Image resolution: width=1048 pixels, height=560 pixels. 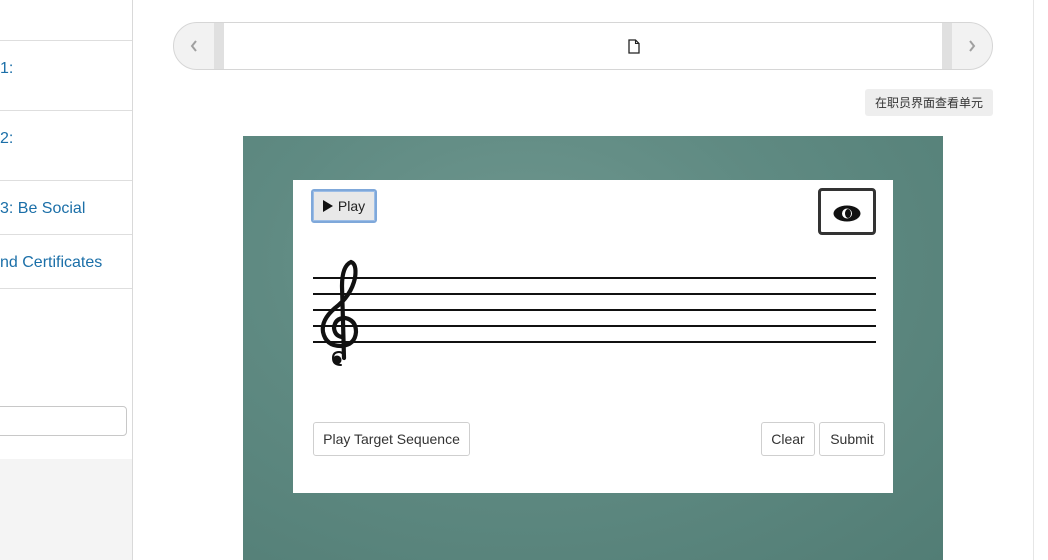 I want to click on document-icon, so click(x=634, y=46).